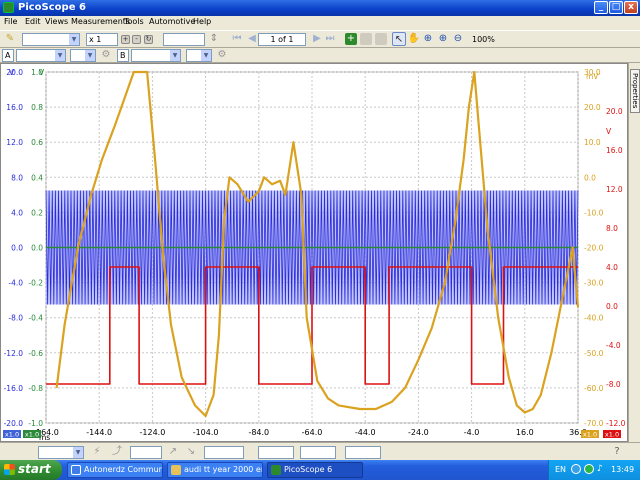 The image size is (640, 480). Describe the element at coordinates (125, 39) in the screenshot. I see `zoom-plus-button: +` at that location.